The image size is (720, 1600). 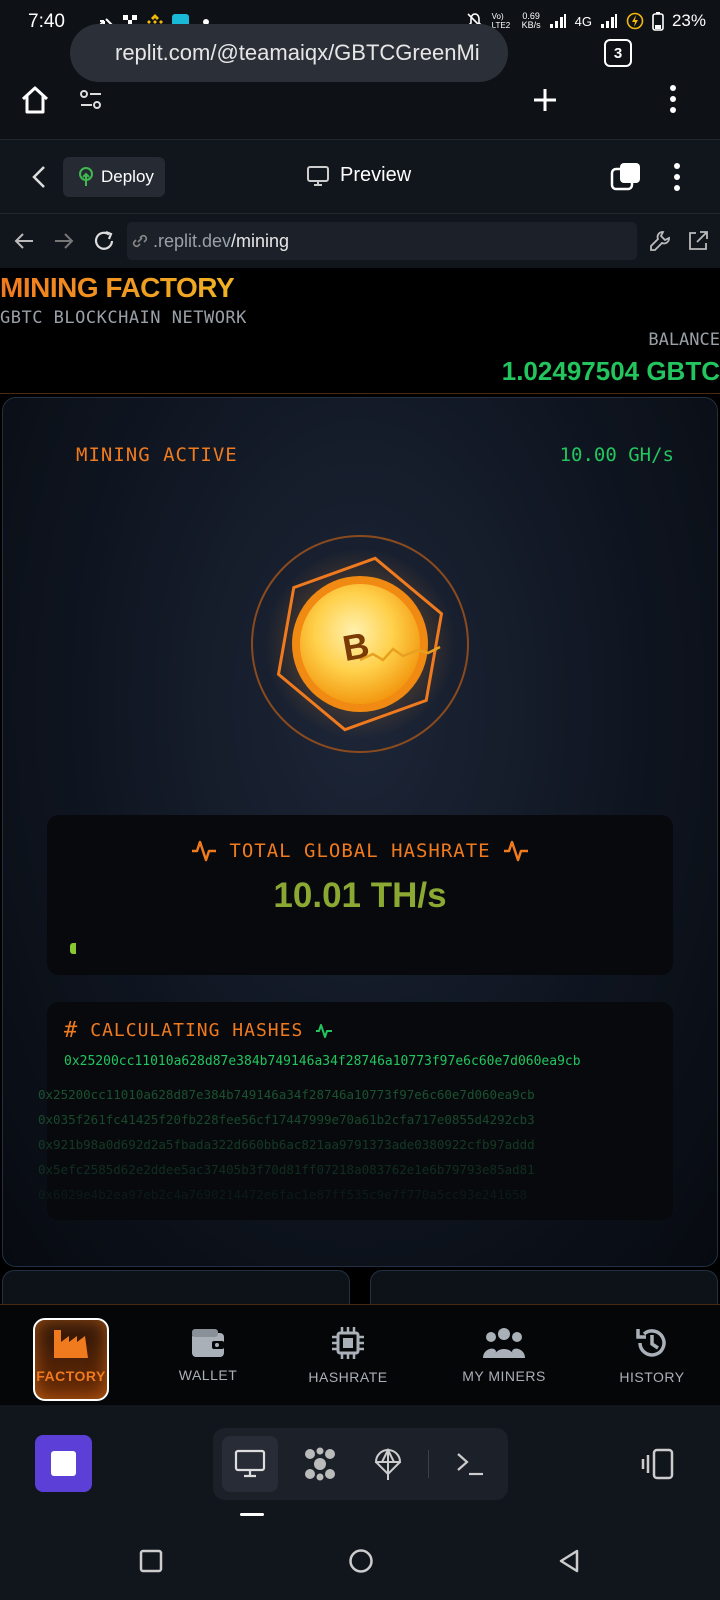 What do you see at coordinates (360, 895) in the screenshot?
I see `global-hashrate-value: 10.01 TH/s` at bounding box center [360, 895].